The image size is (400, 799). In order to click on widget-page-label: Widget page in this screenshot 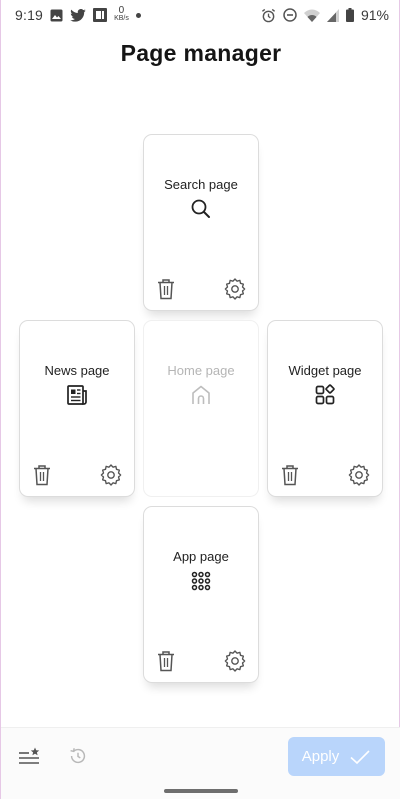, I will do `click(325, 370)`.